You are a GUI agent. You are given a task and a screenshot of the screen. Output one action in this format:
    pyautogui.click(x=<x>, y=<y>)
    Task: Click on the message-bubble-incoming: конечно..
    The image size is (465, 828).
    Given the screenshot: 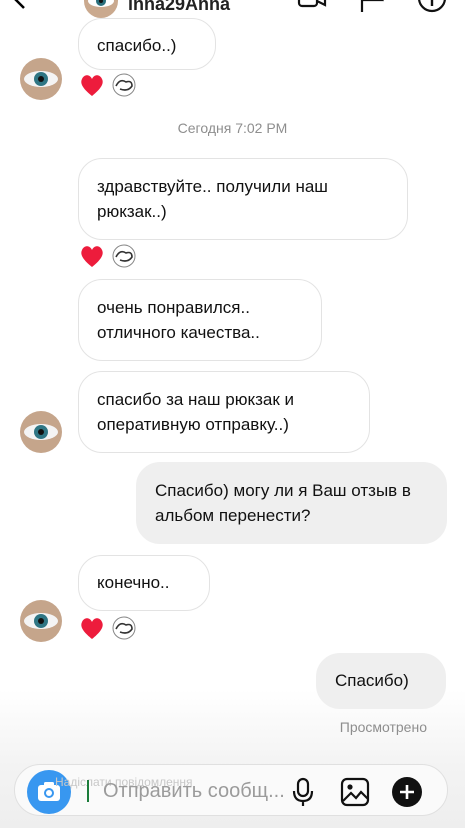 What is the action you would take?
    pyautogui.click(x=144, y=583)
    